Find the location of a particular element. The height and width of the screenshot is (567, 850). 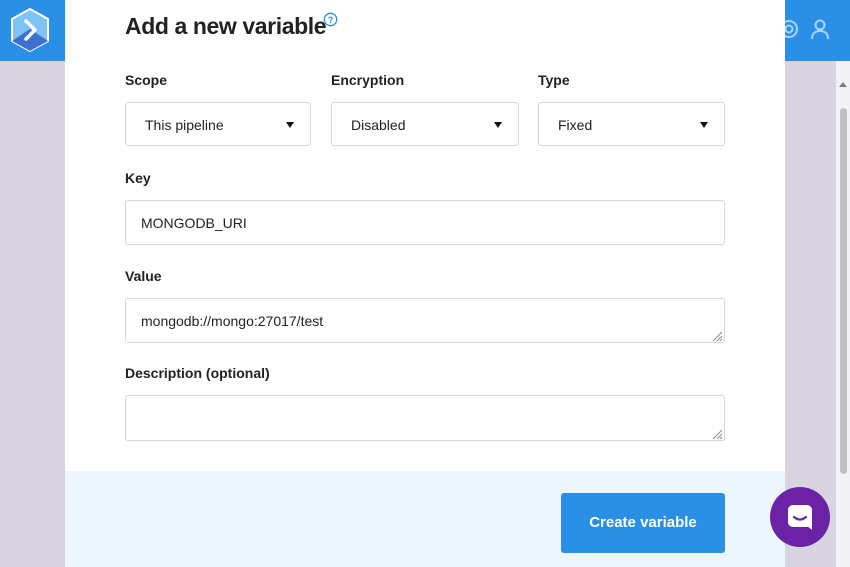

scroll-up-arrow-icon is located at coordinates (843, 84).